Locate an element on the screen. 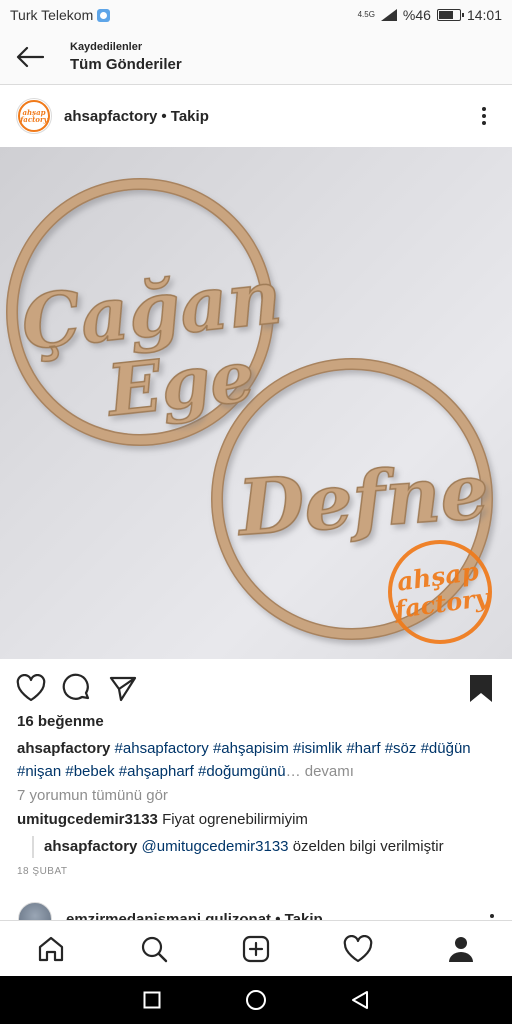 The height and width of the screenshot is (1024, 512). caption-username: ahsapfactory is located at coordinates (63, 748).